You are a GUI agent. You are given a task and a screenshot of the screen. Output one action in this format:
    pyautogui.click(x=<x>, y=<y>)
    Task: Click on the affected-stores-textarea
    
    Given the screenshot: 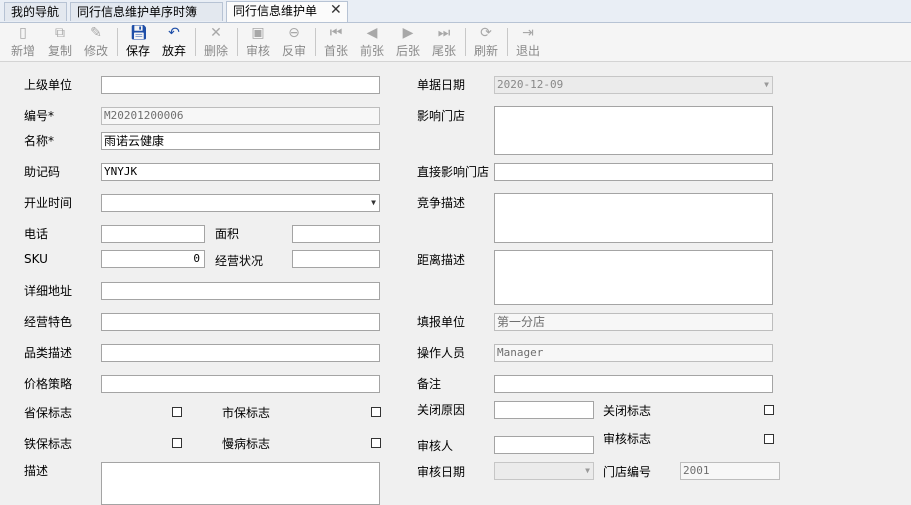 What is the action you would take?
    pyautogui.click(x=633, y=130)
    